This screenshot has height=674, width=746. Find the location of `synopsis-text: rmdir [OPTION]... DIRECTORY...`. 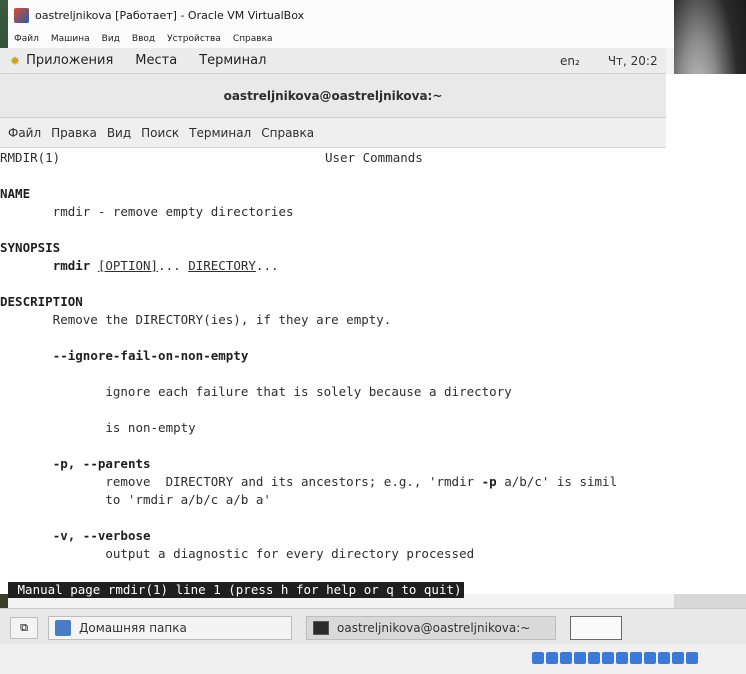

synopsis-text: rmdir [OPTION]... DIRECTORY... is located at coordinates (139, 266).